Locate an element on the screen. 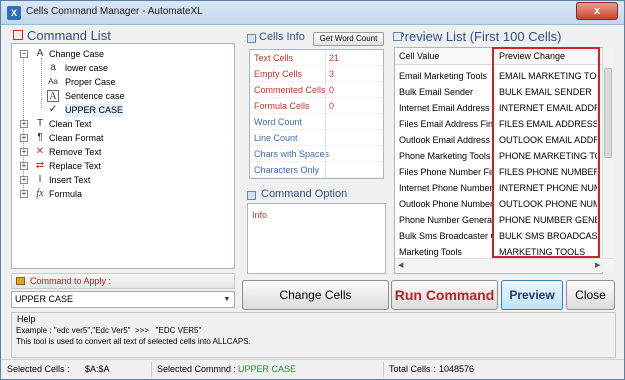  remove-text-icon: ✕ is located at coordinates (40, 151).